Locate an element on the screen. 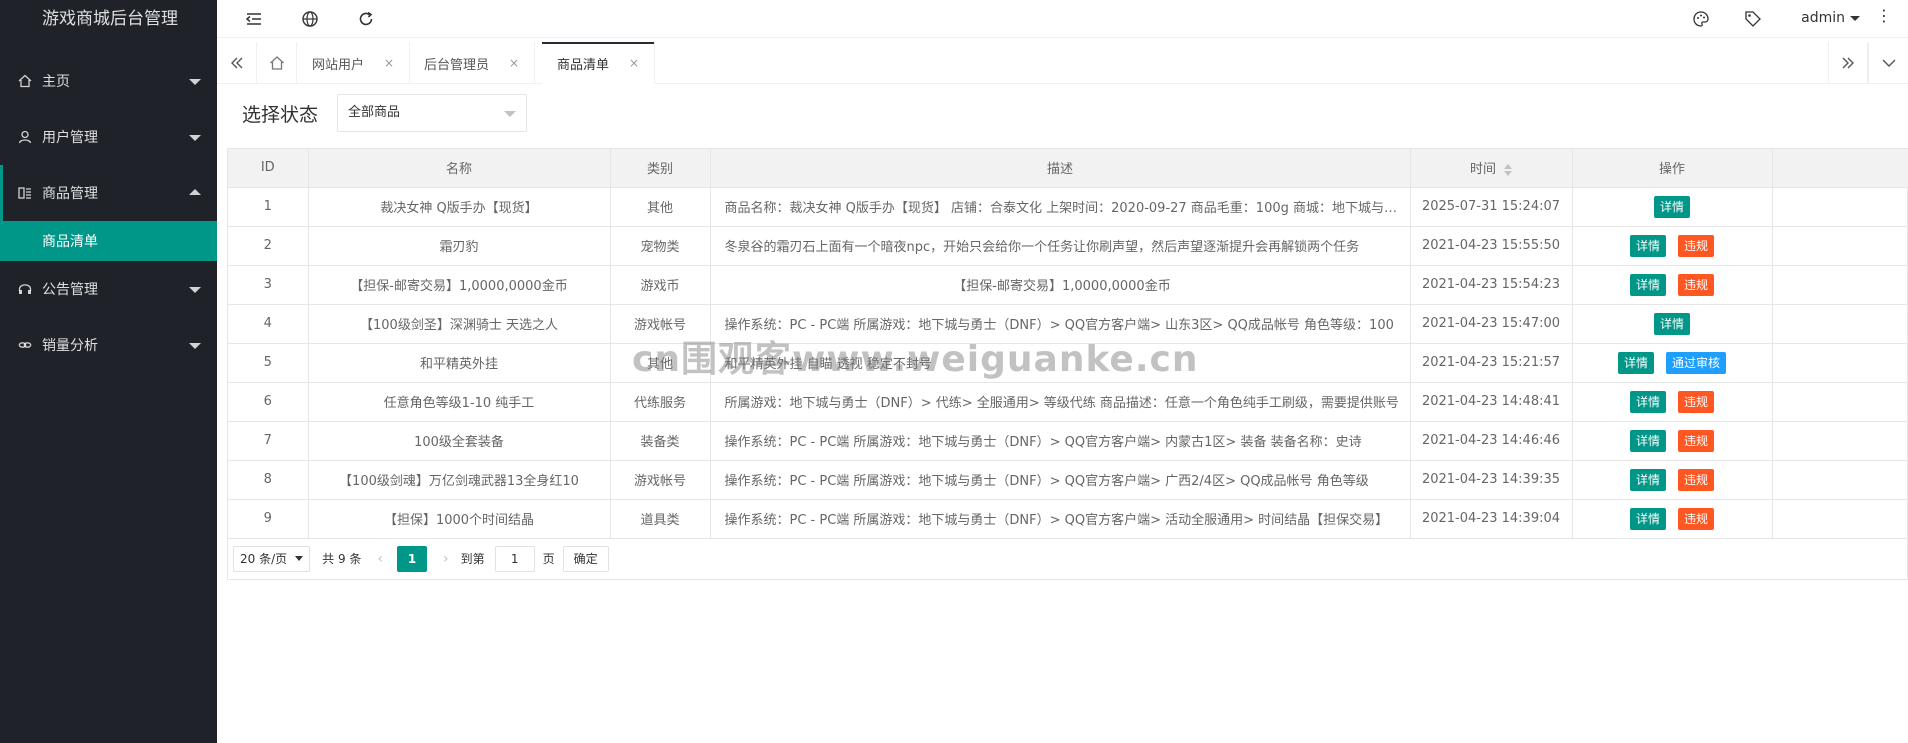  tabs-menu-button is located at coordinates (1888, 63).